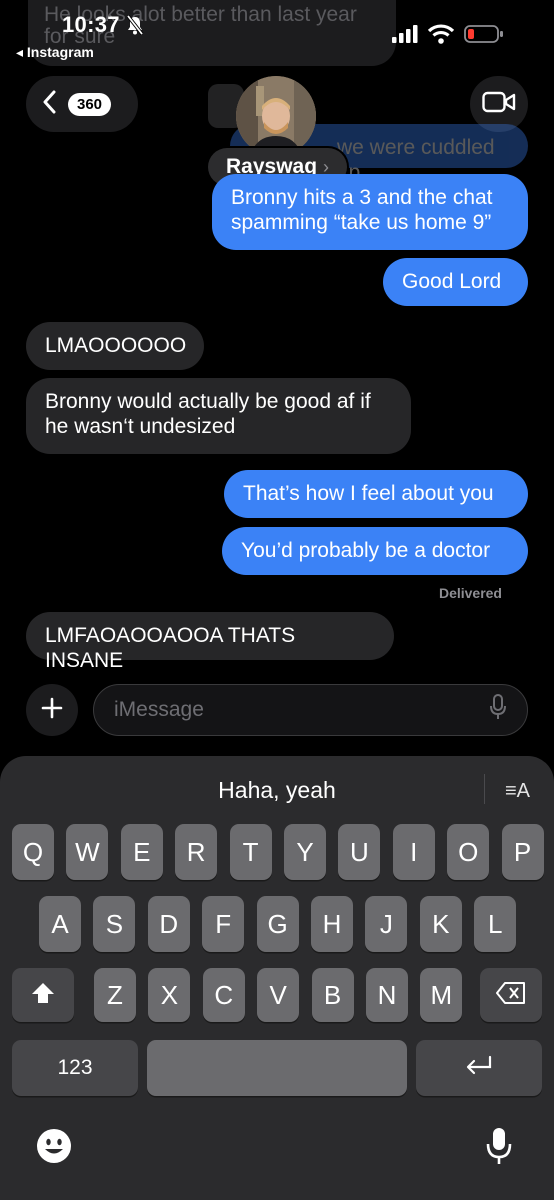 Image resolution: width=554 pixels, height=1200 pixels. What do you see at coordinates (223, 924) in the screenshot?
I see `key-f: F` at bounding box center [223, 924].